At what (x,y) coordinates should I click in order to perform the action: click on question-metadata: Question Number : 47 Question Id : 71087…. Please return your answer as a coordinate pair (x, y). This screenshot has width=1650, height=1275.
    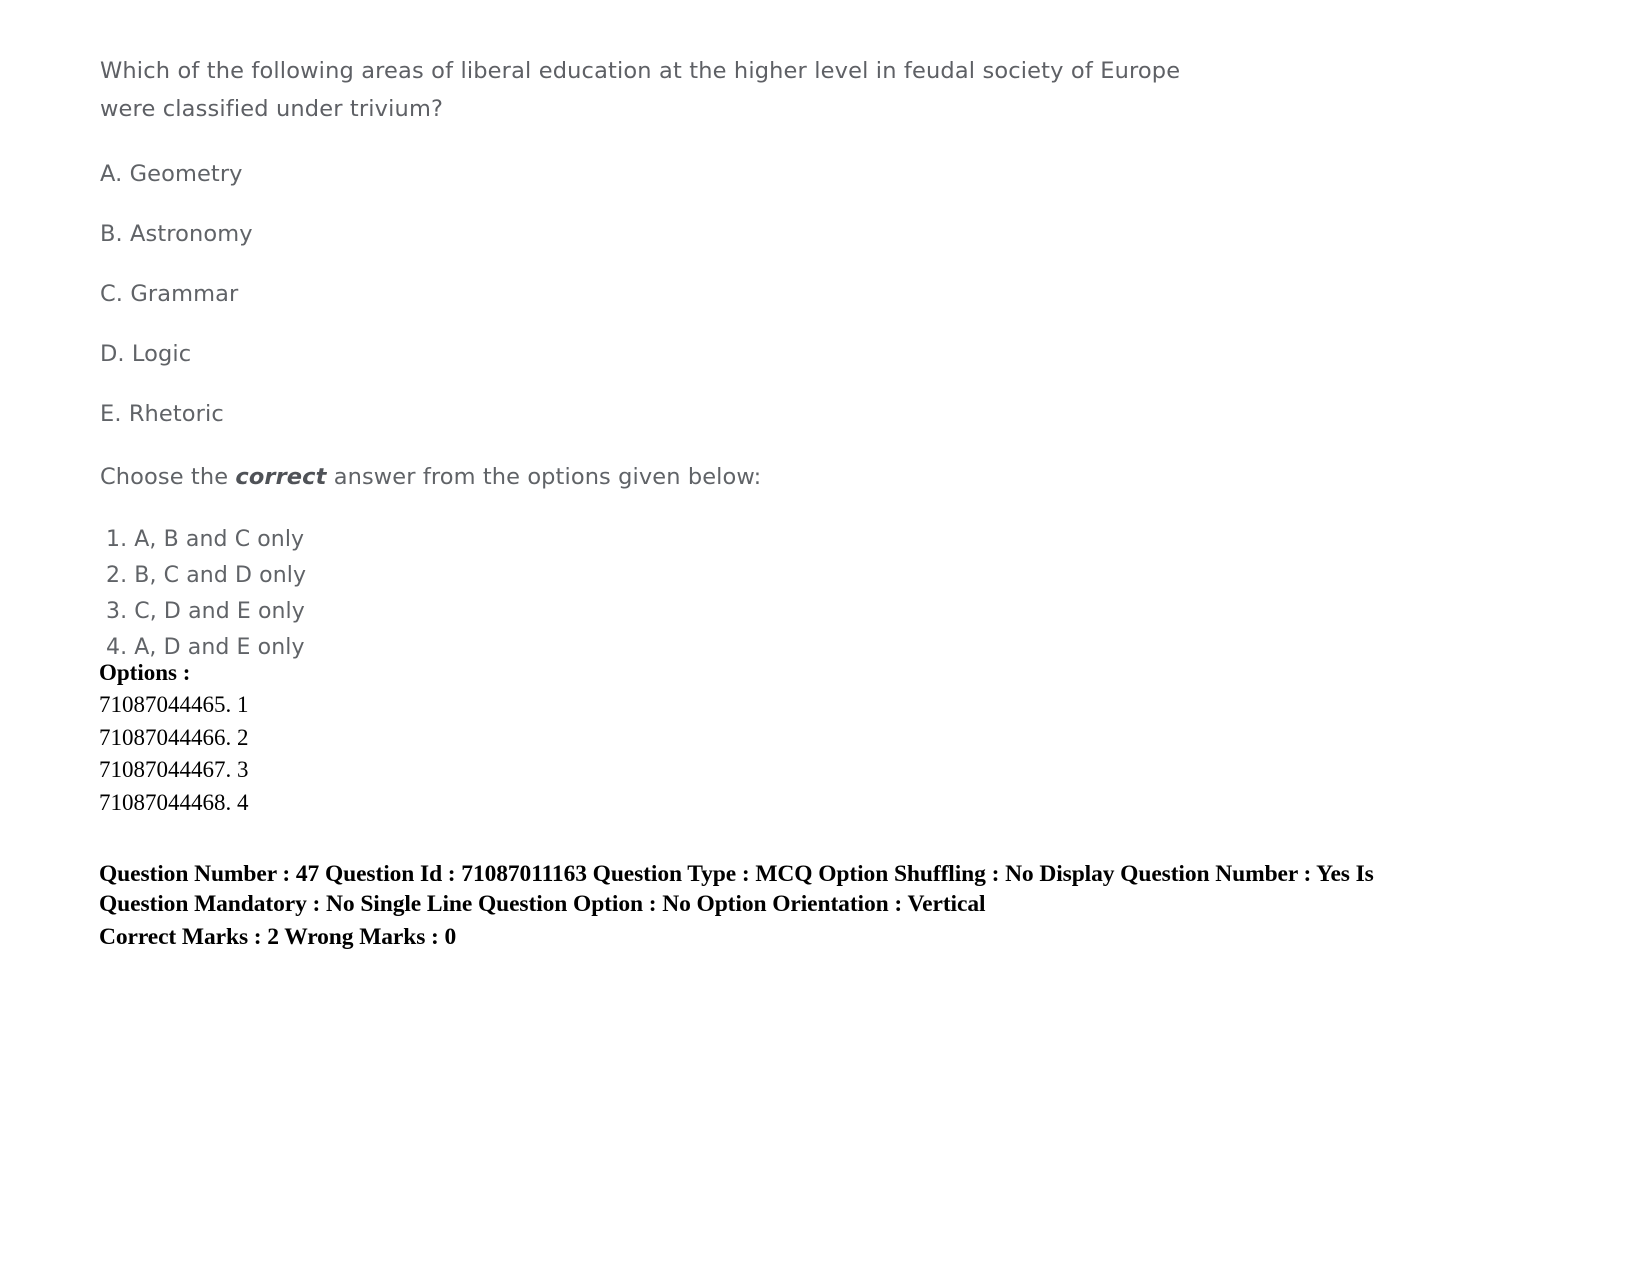
    Looking at the image, I should click on (771, 906).